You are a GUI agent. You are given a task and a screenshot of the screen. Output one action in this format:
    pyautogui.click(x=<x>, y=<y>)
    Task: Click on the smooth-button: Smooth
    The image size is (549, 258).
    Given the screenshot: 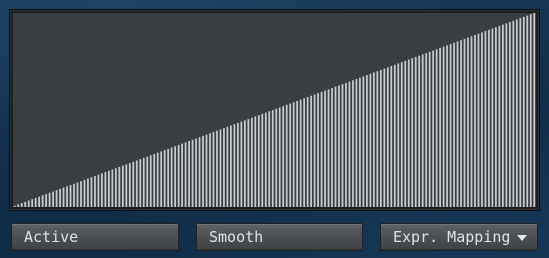 What is the action you would take?
    pyautogui.click(x=279, y=237)
    